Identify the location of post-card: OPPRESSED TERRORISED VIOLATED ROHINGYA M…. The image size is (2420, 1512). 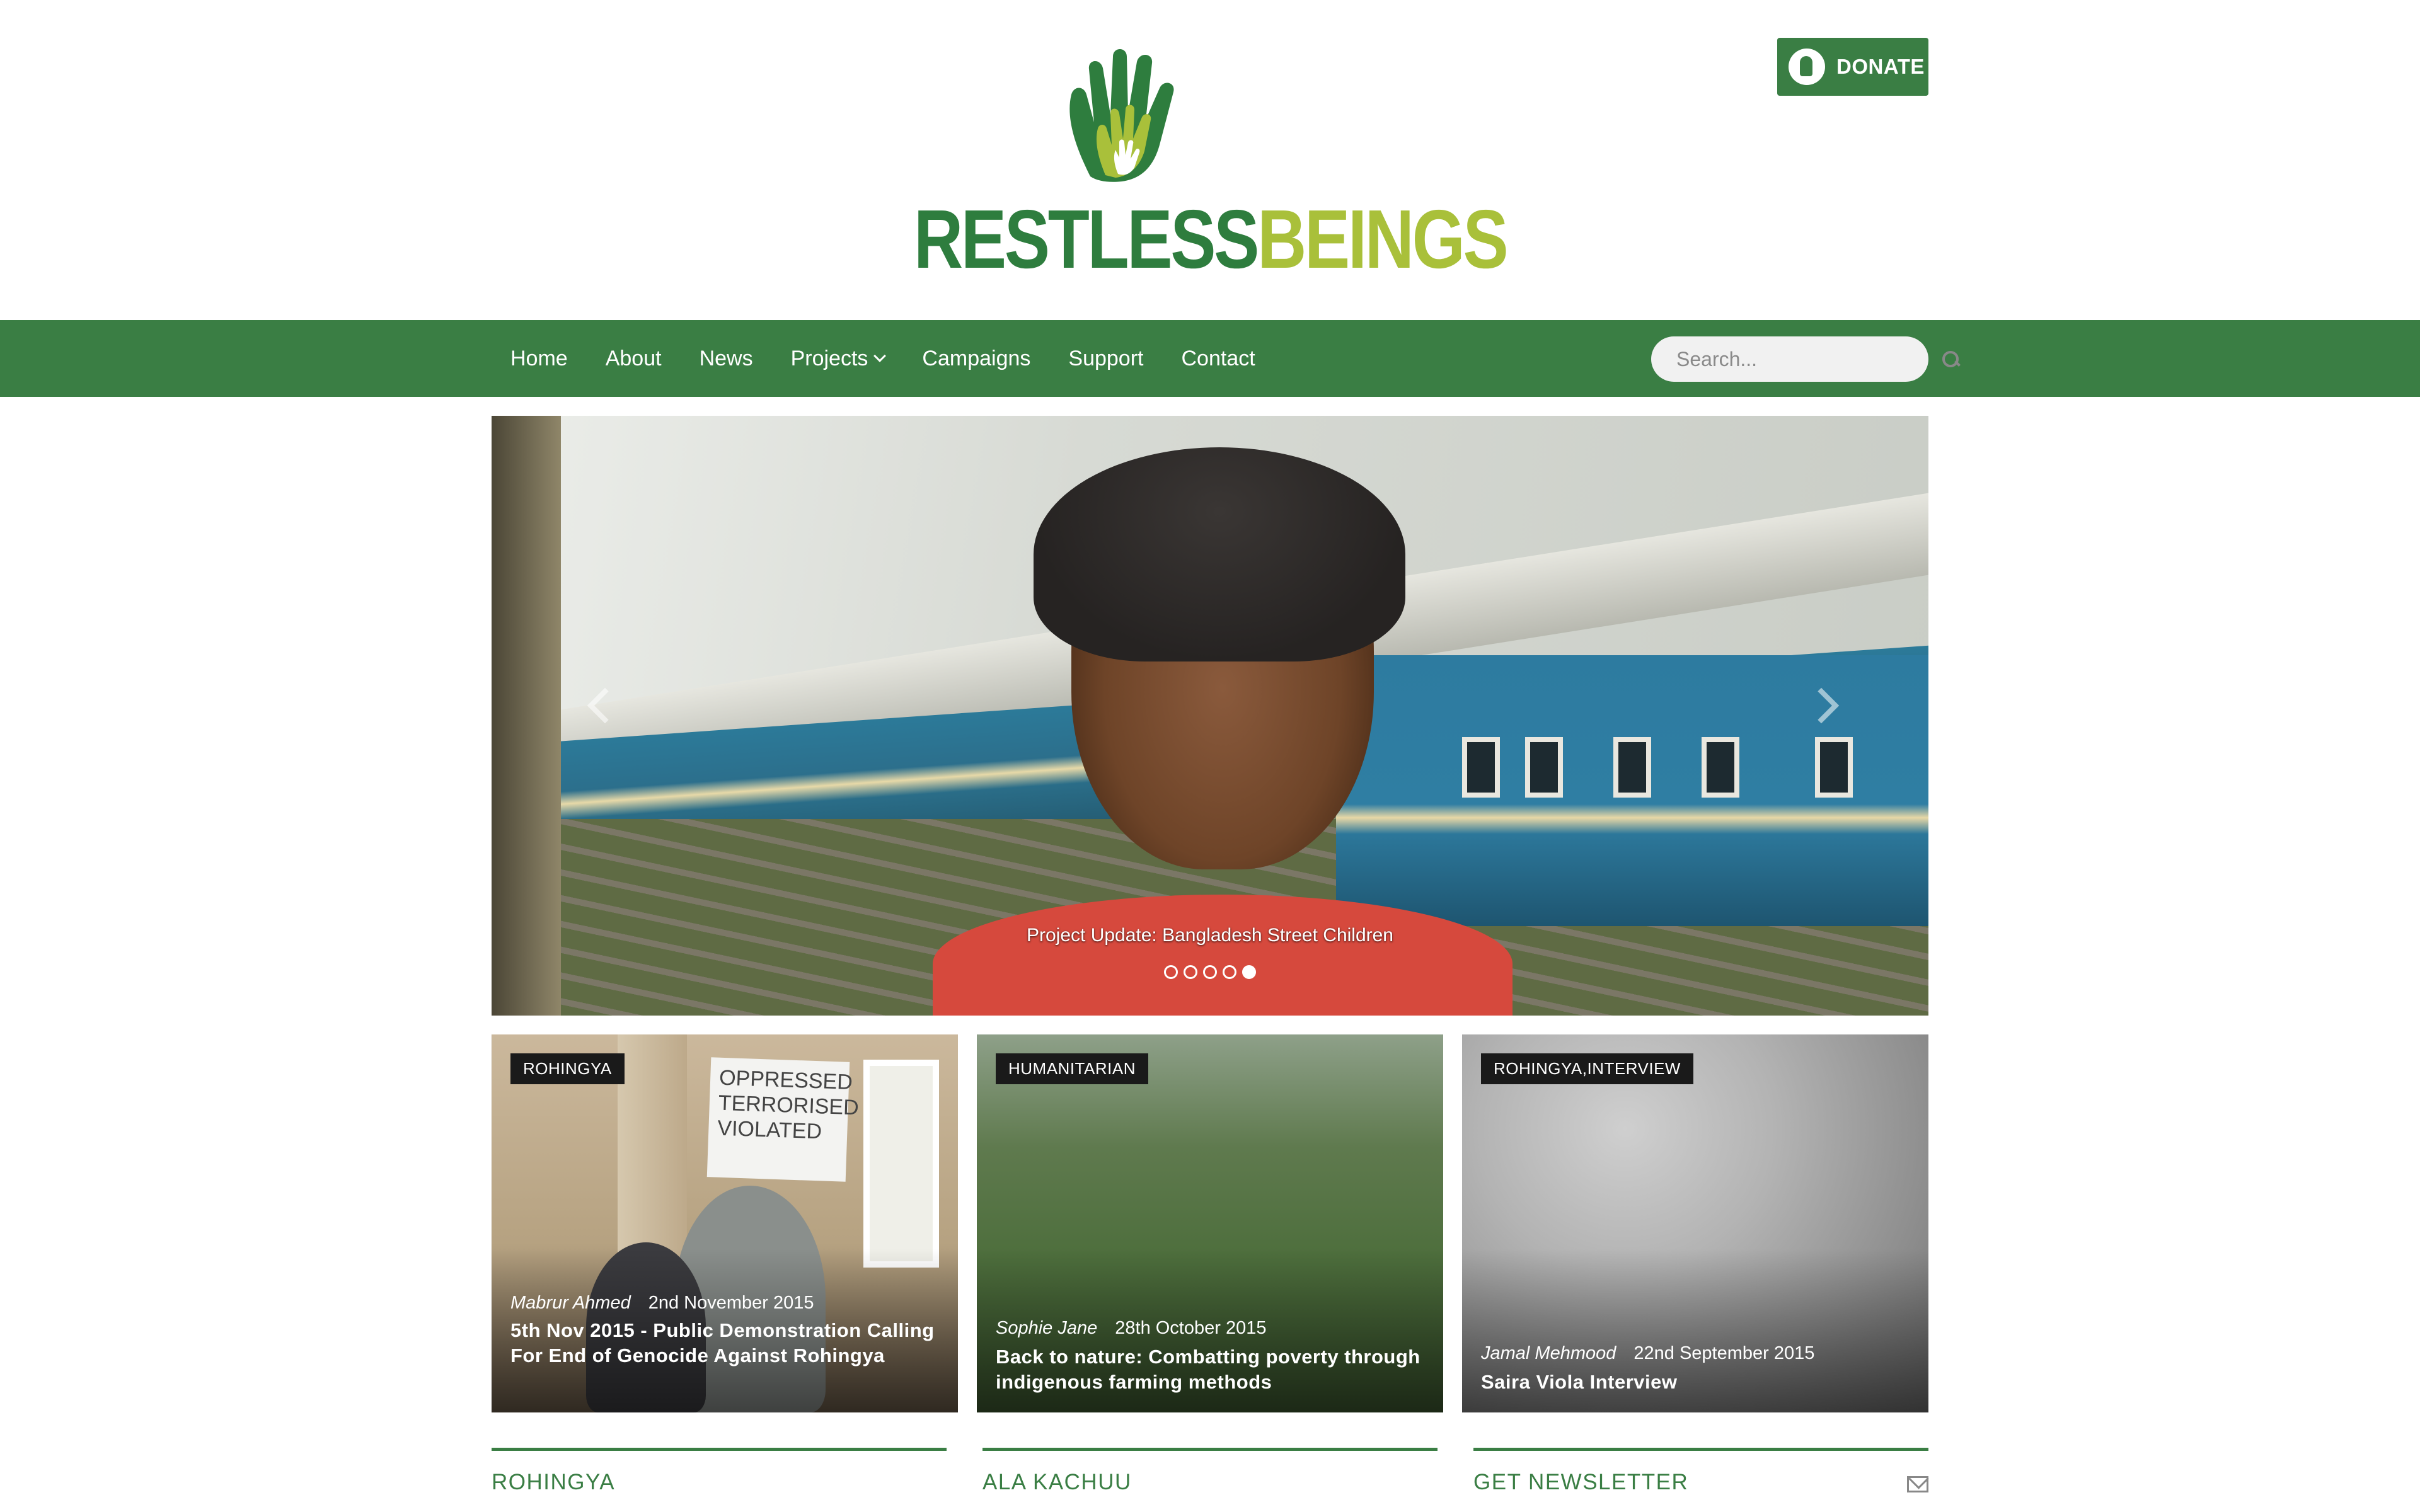
(725, 1223).